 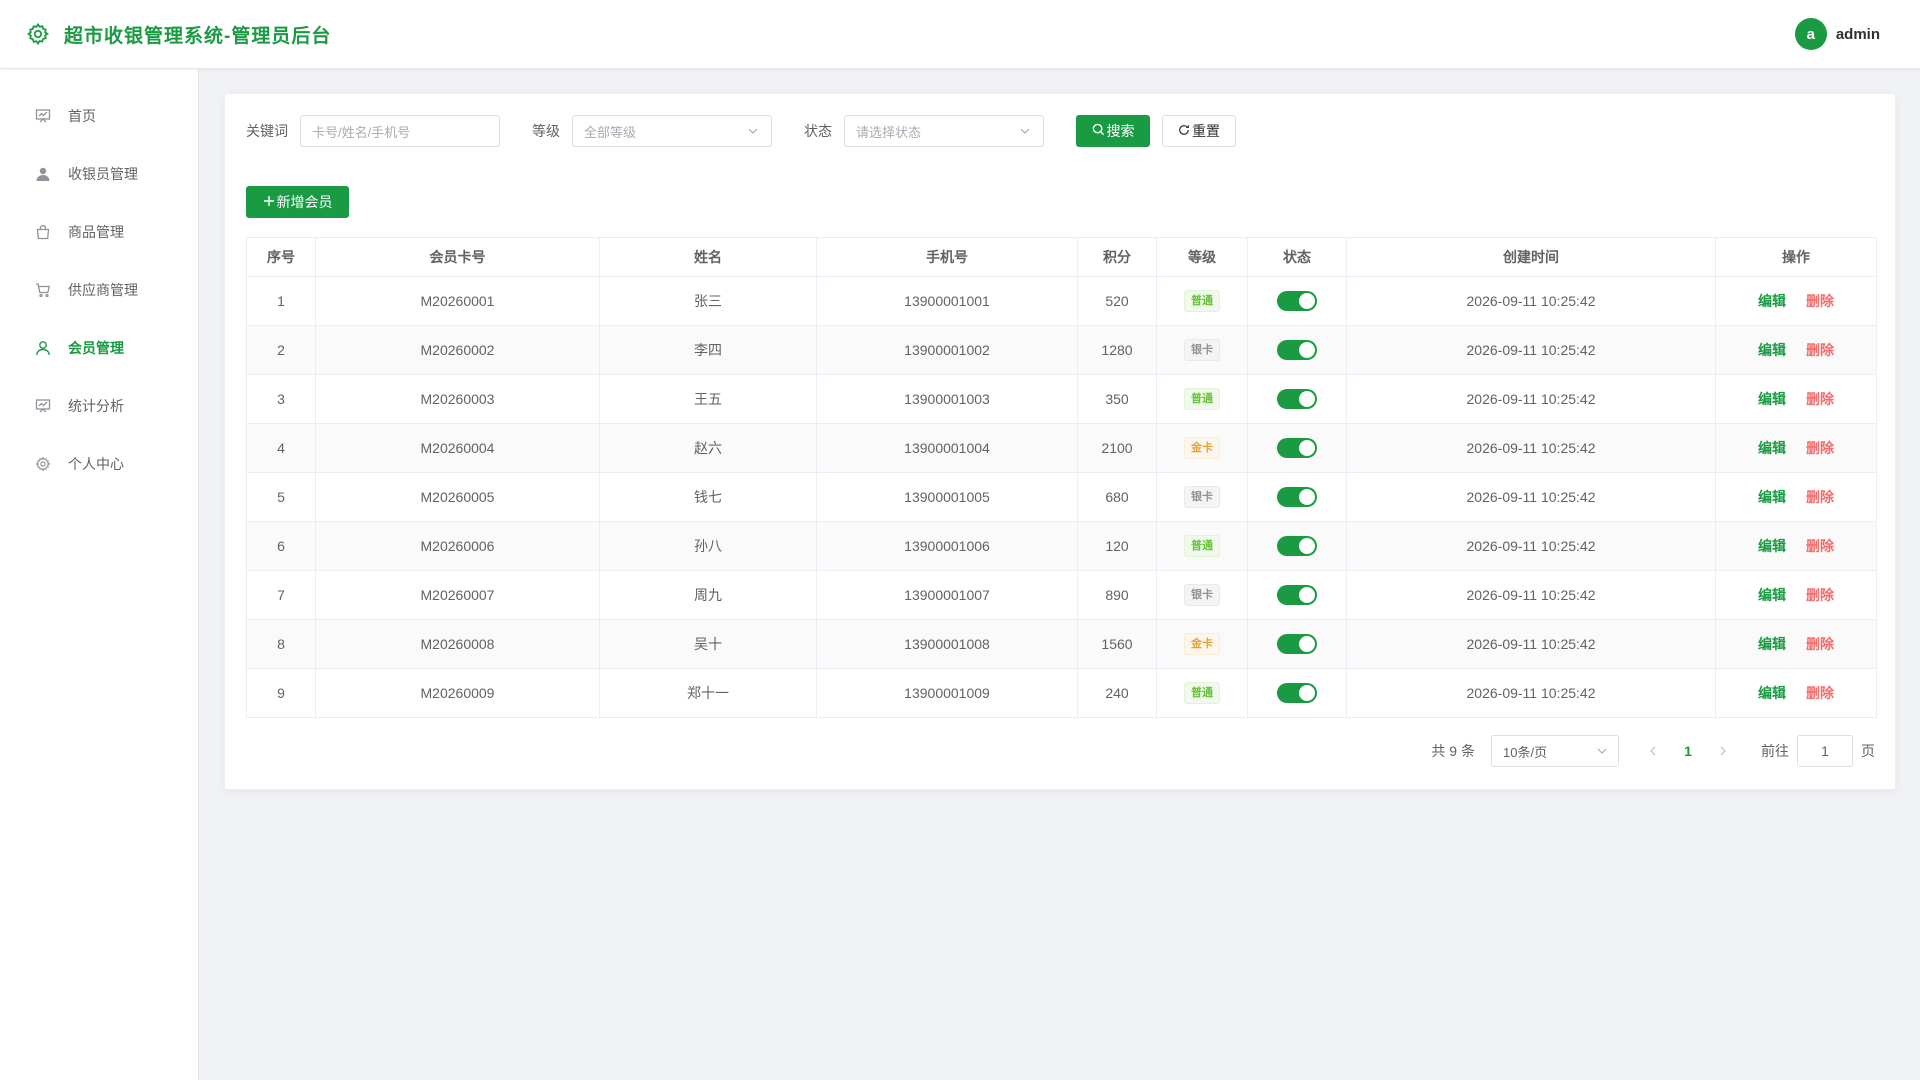 I want to click on cell-phone: 13900001004, so click(x=947, y=448).